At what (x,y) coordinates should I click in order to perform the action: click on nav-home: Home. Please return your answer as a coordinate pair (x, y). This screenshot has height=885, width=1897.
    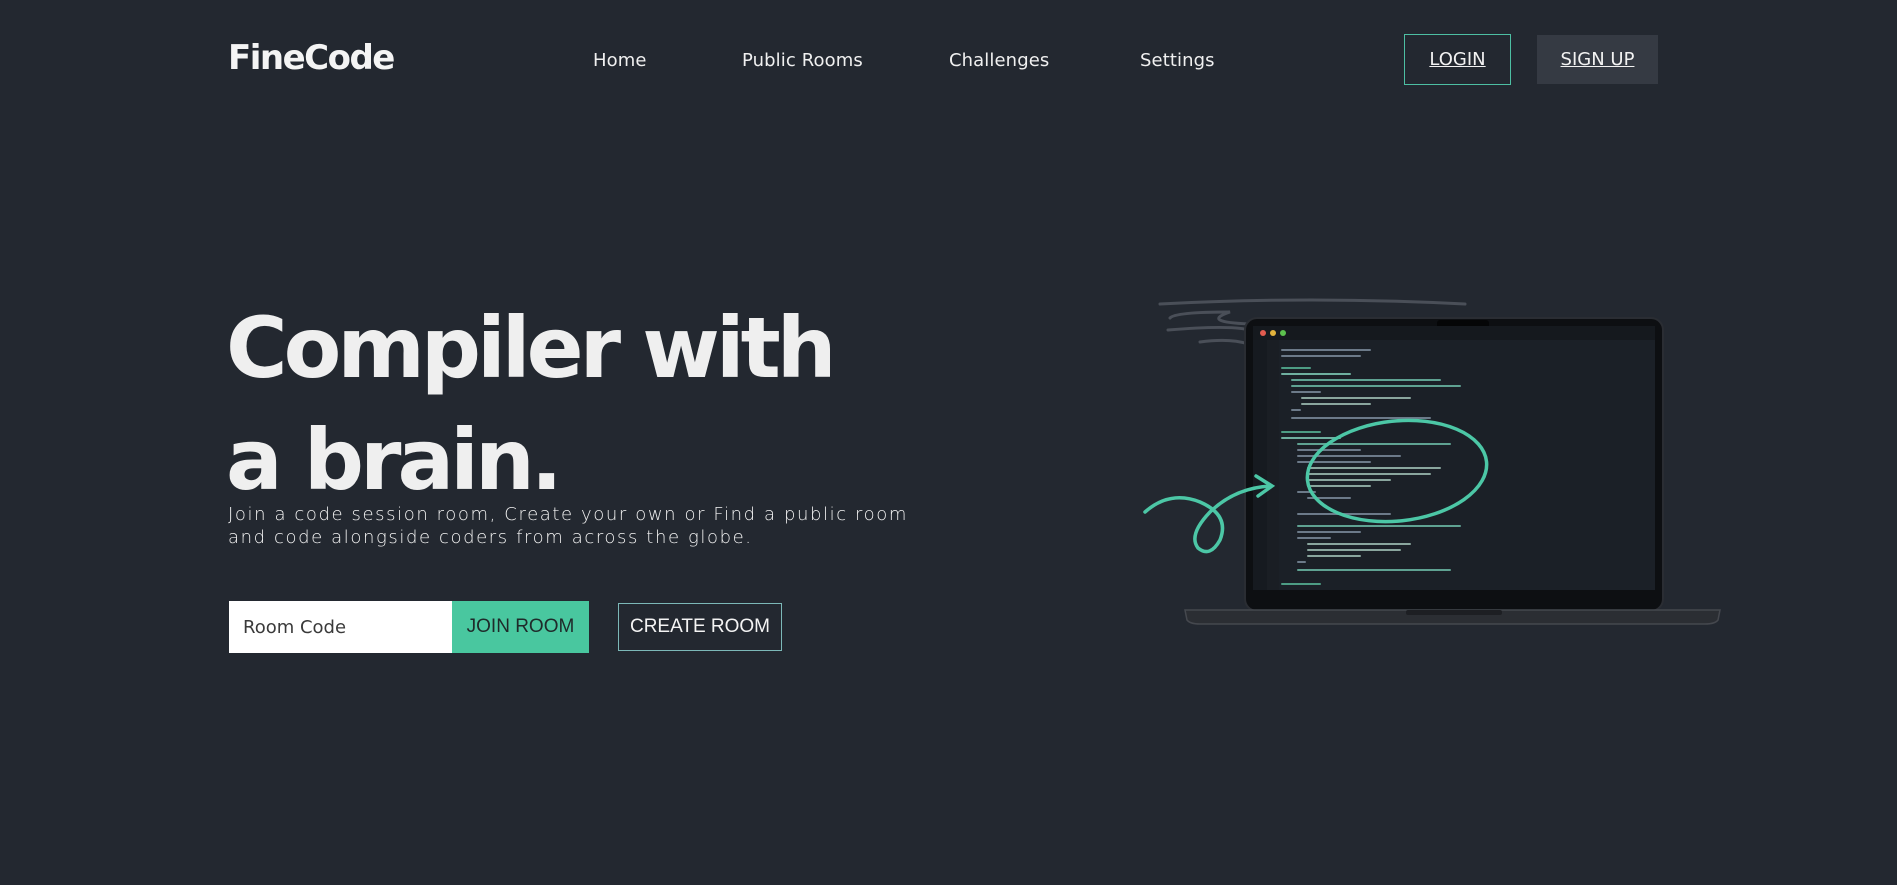
    Looking at the image, I should click on (620, 60).